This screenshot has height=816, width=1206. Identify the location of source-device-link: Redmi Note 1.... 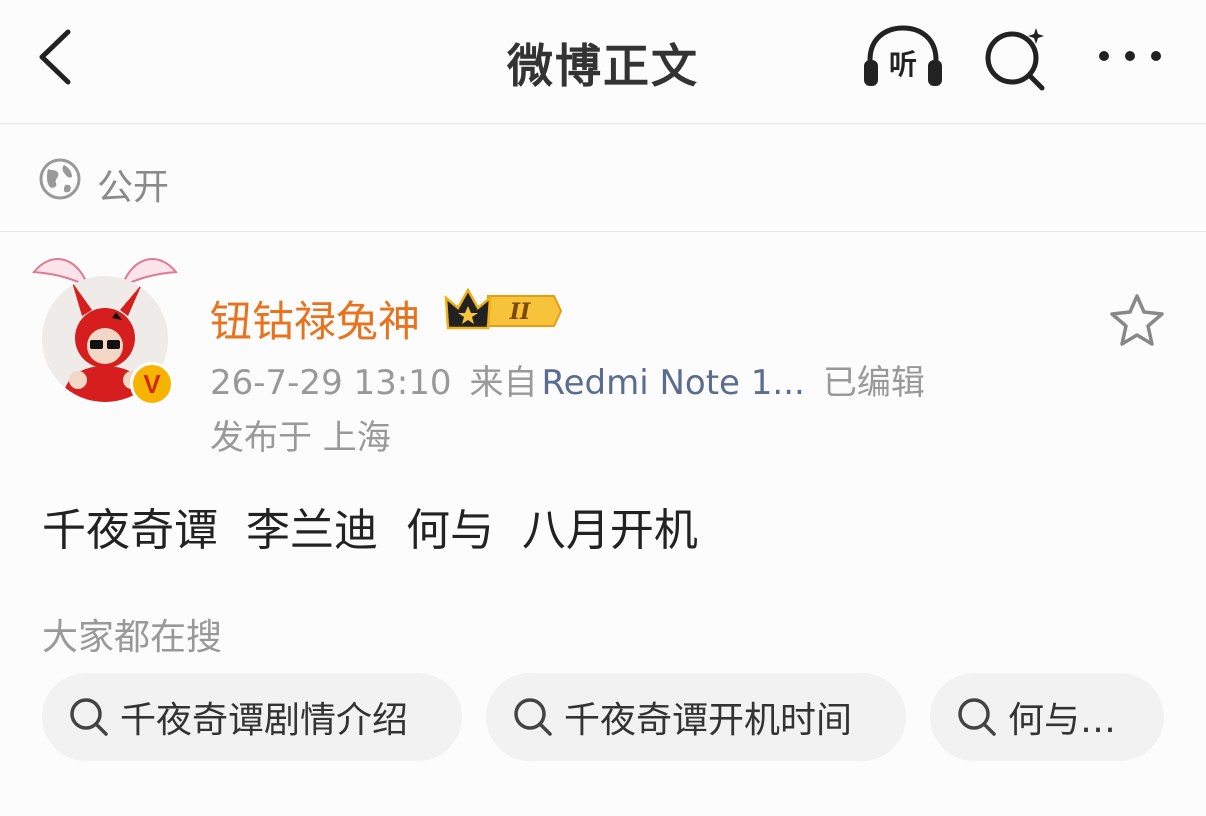
(673, 383).